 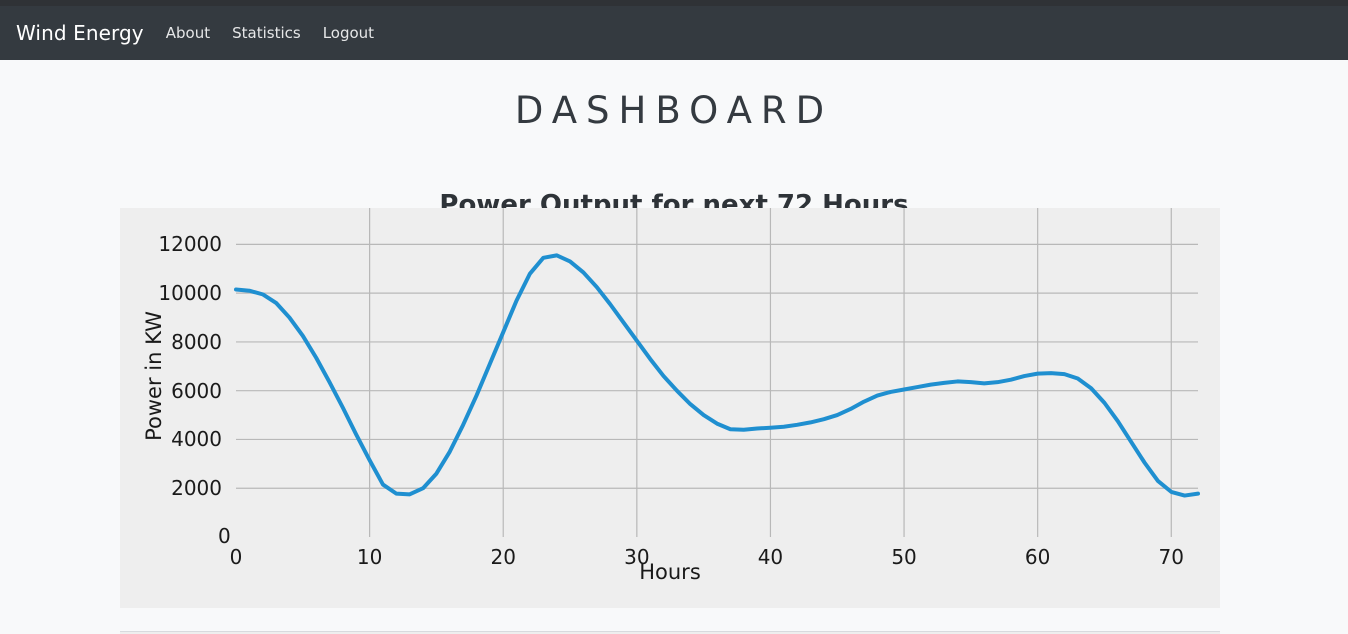 I want to click on chart-x-axis-label: Hours, so click(x=670, y=572).